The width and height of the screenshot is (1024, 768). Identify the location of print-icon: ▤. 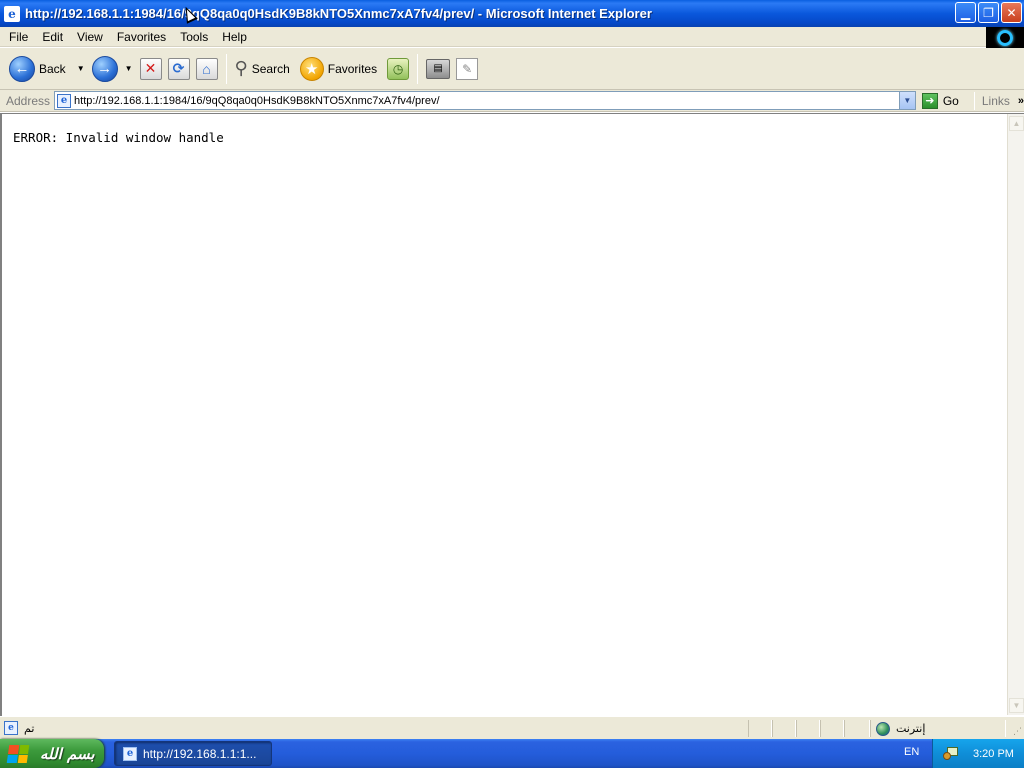
(438, 68).